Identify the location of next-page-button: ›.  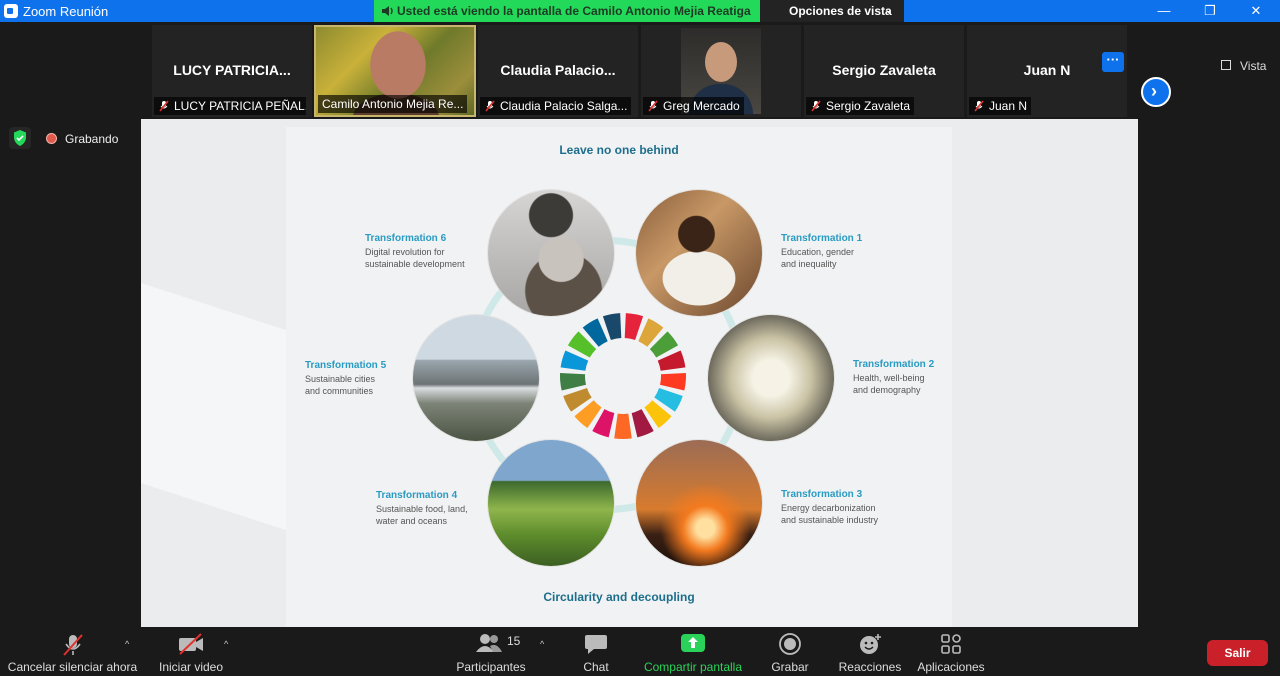
(1156, 92).